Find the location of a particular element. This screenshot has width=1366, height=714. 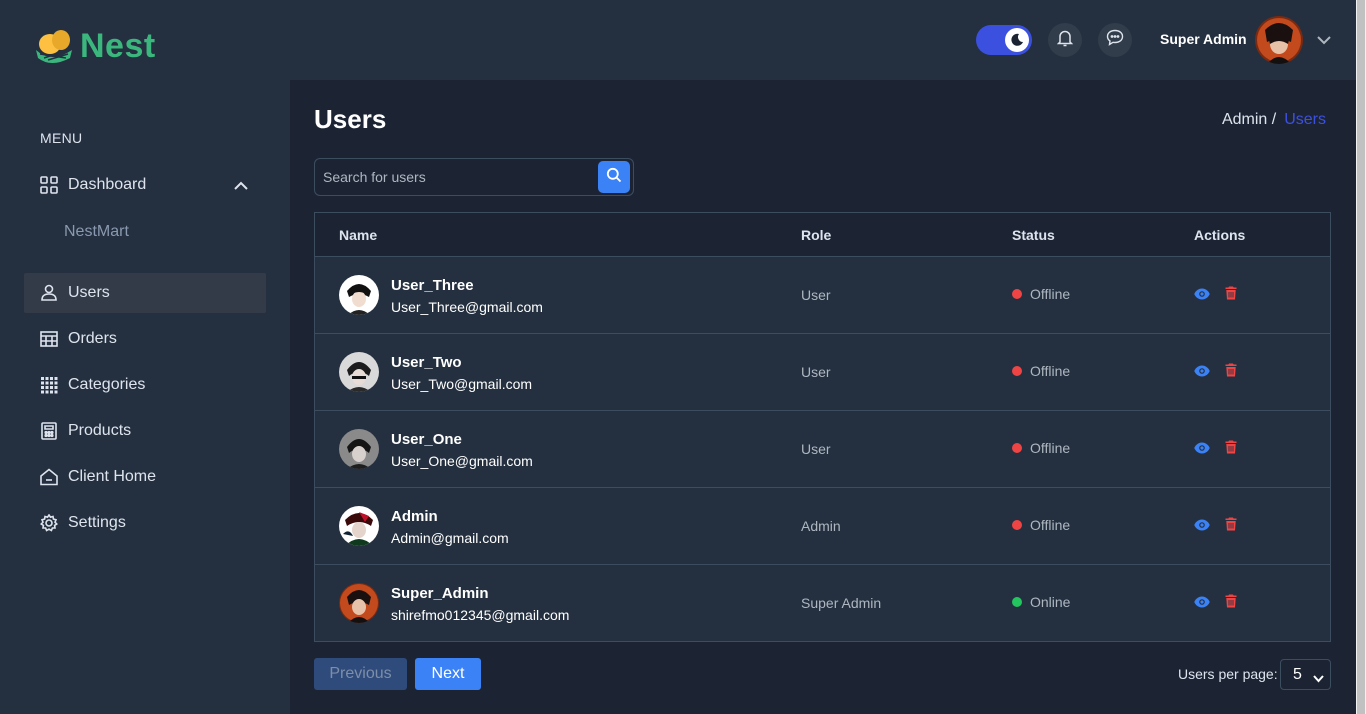

search-button is located at coordinates (614, 177).